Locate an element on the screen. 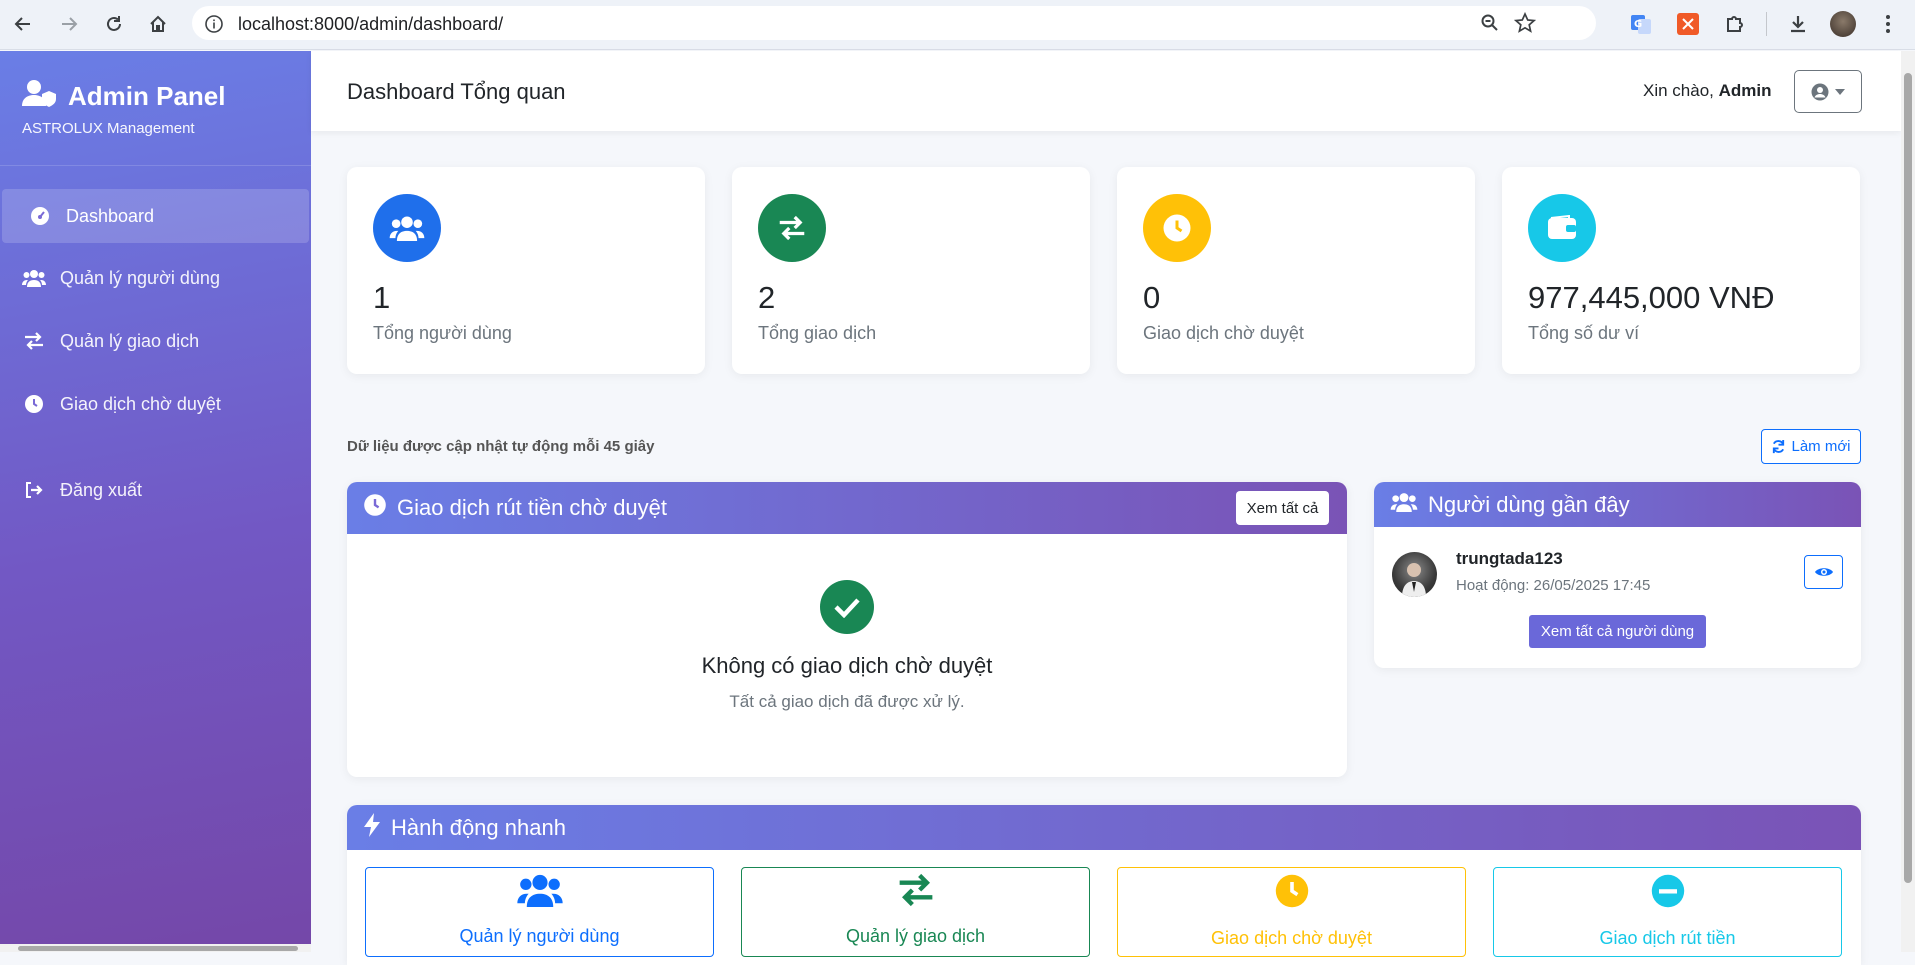 The image size is (1915, 965). stat-card-pending: 0 Giao dịch chờ duyệt is located at coordinates (1296, 270).